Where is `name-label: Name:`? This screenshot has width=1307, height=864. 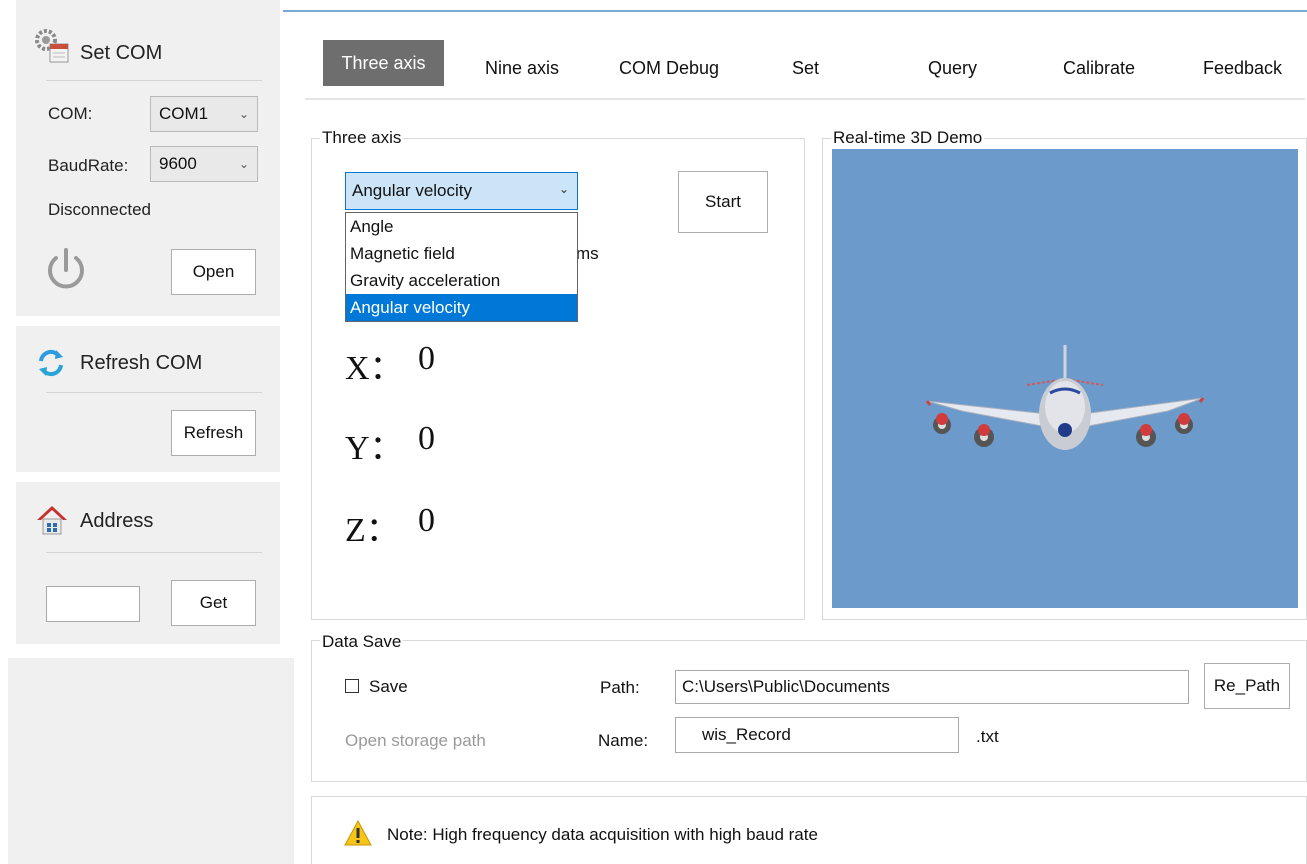
name-label: Name: is located at coordinates (623, 740).